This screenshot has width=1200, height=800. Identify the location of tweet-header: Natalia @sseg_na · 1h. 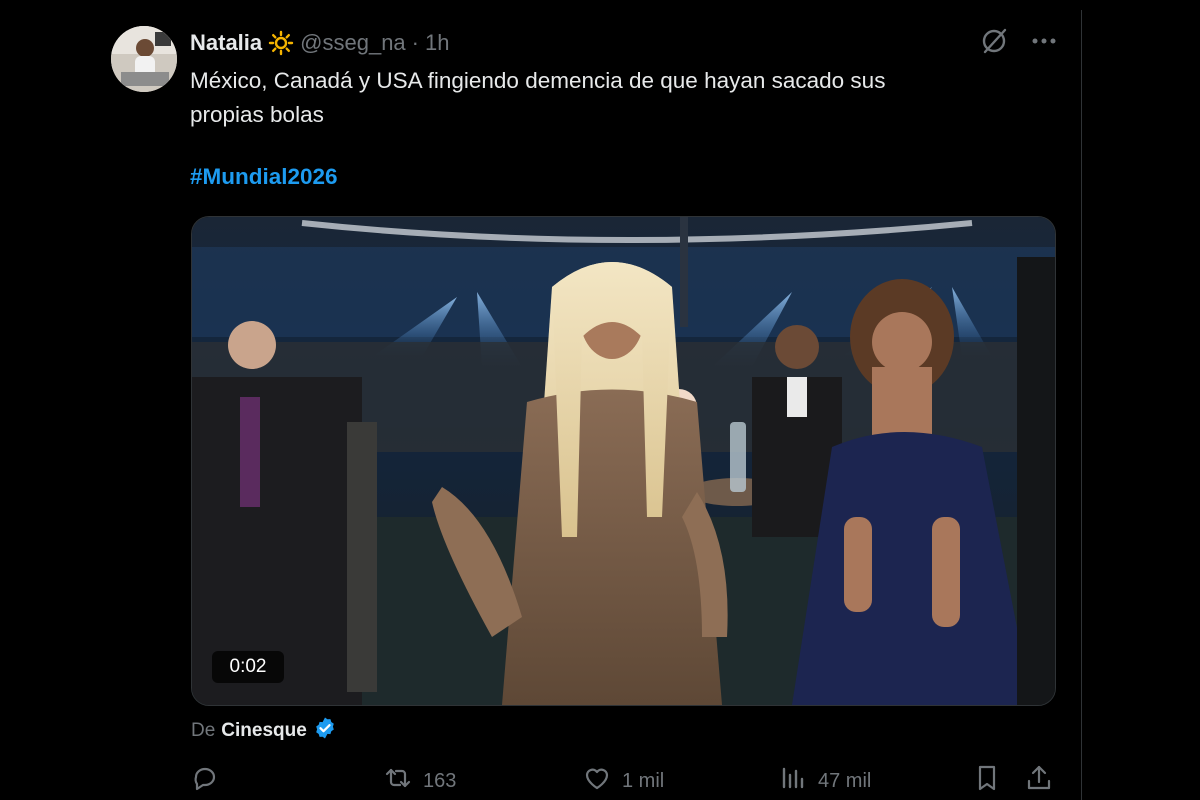
(319, 43).